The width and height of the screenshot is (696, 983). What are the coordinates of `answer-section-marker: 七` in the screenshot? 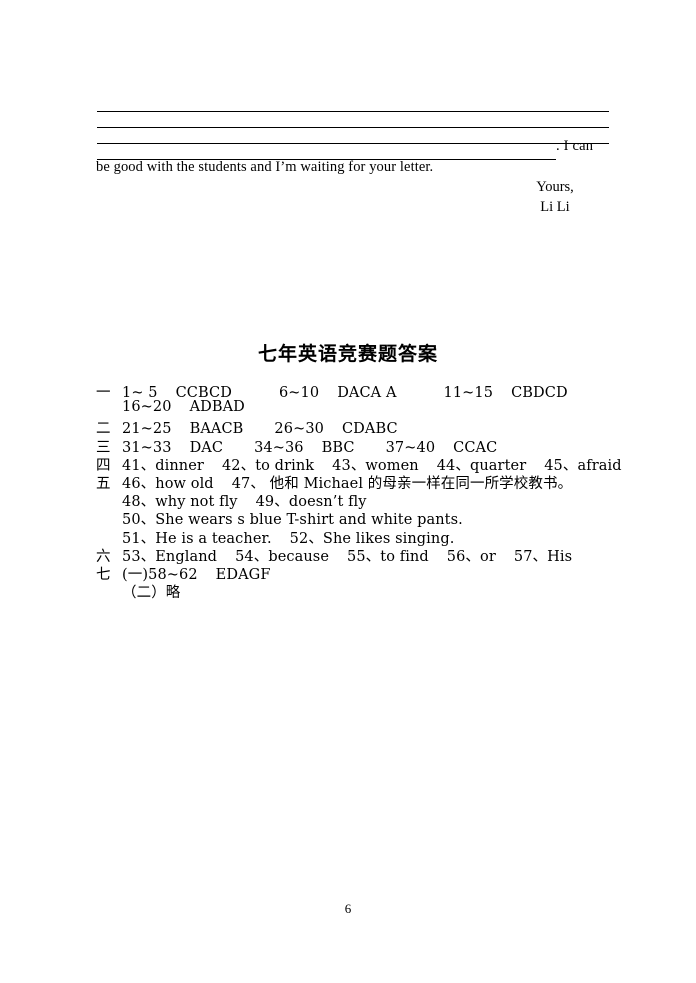 It's located at (103, 574).